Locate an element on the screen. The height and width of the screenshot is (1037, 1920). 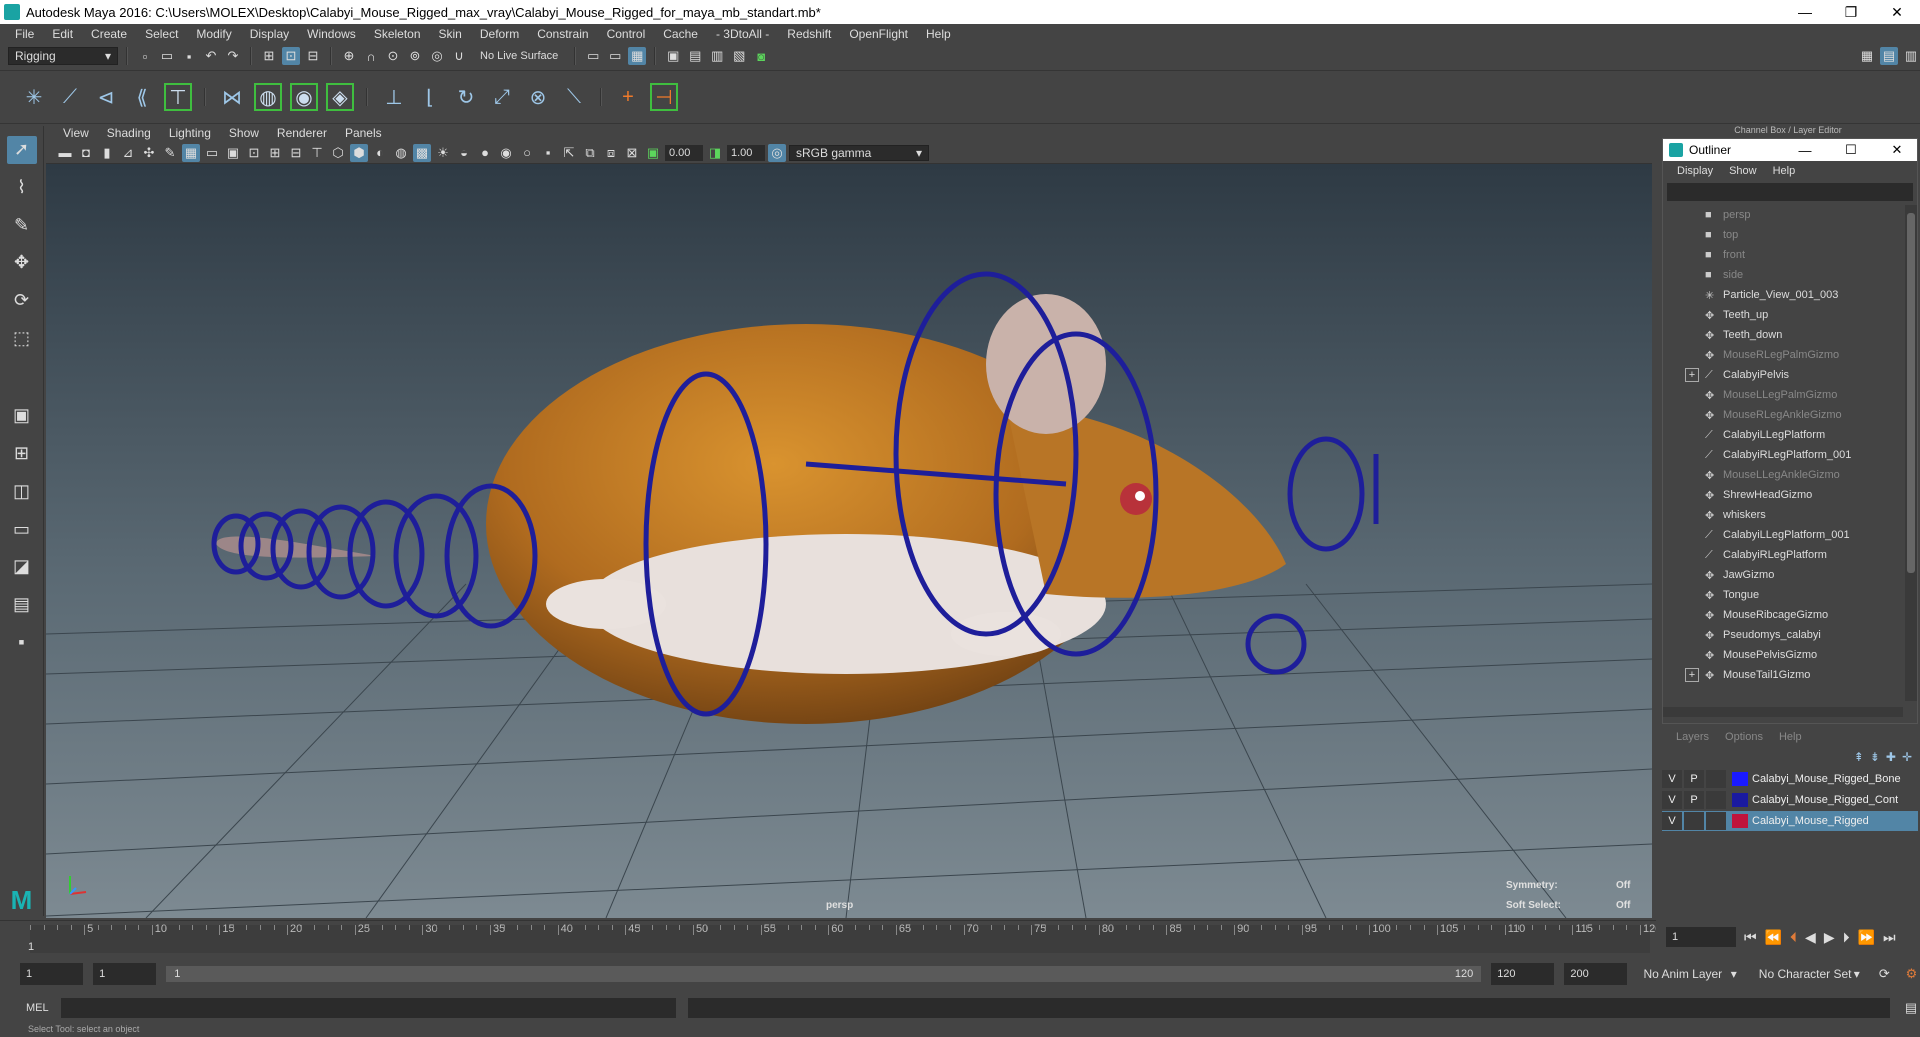
select-tool-icon: ➚ is located at coordinates (21, 150).